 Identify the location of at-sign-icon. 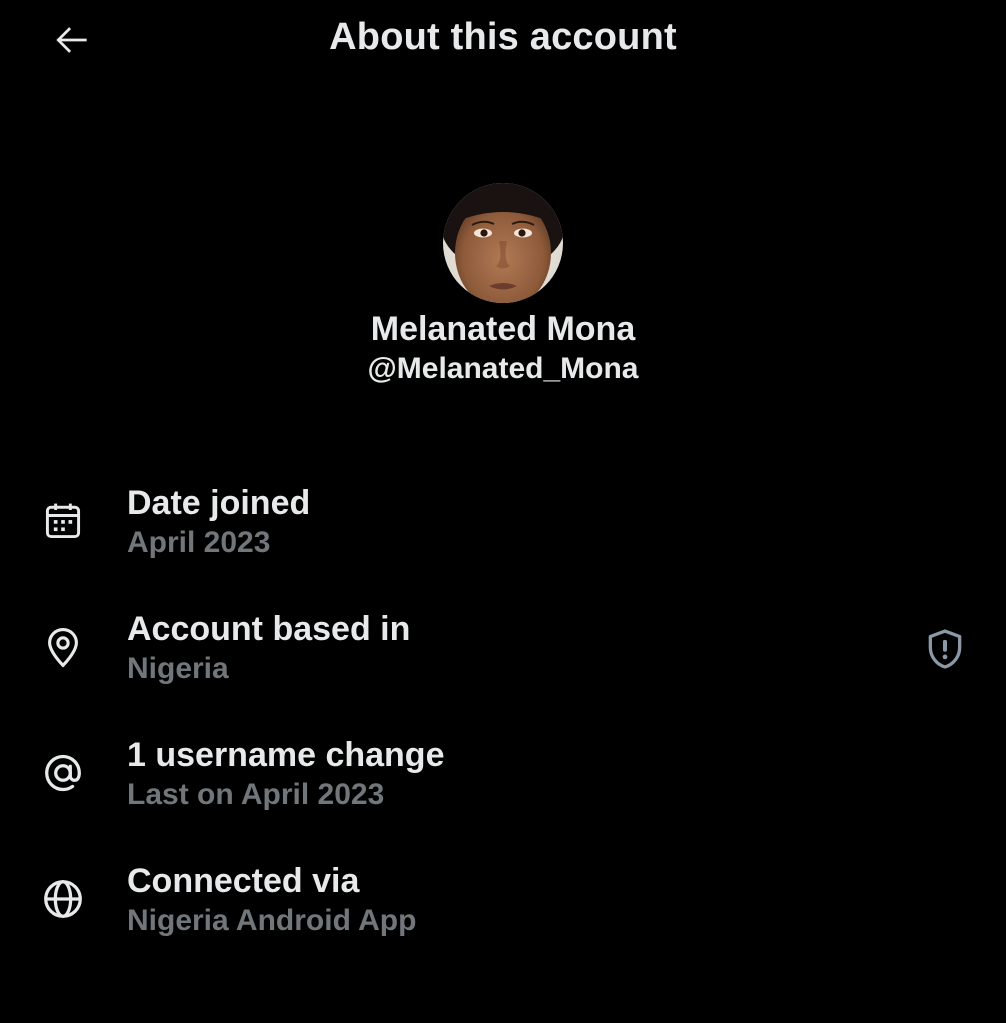
(63, 773).